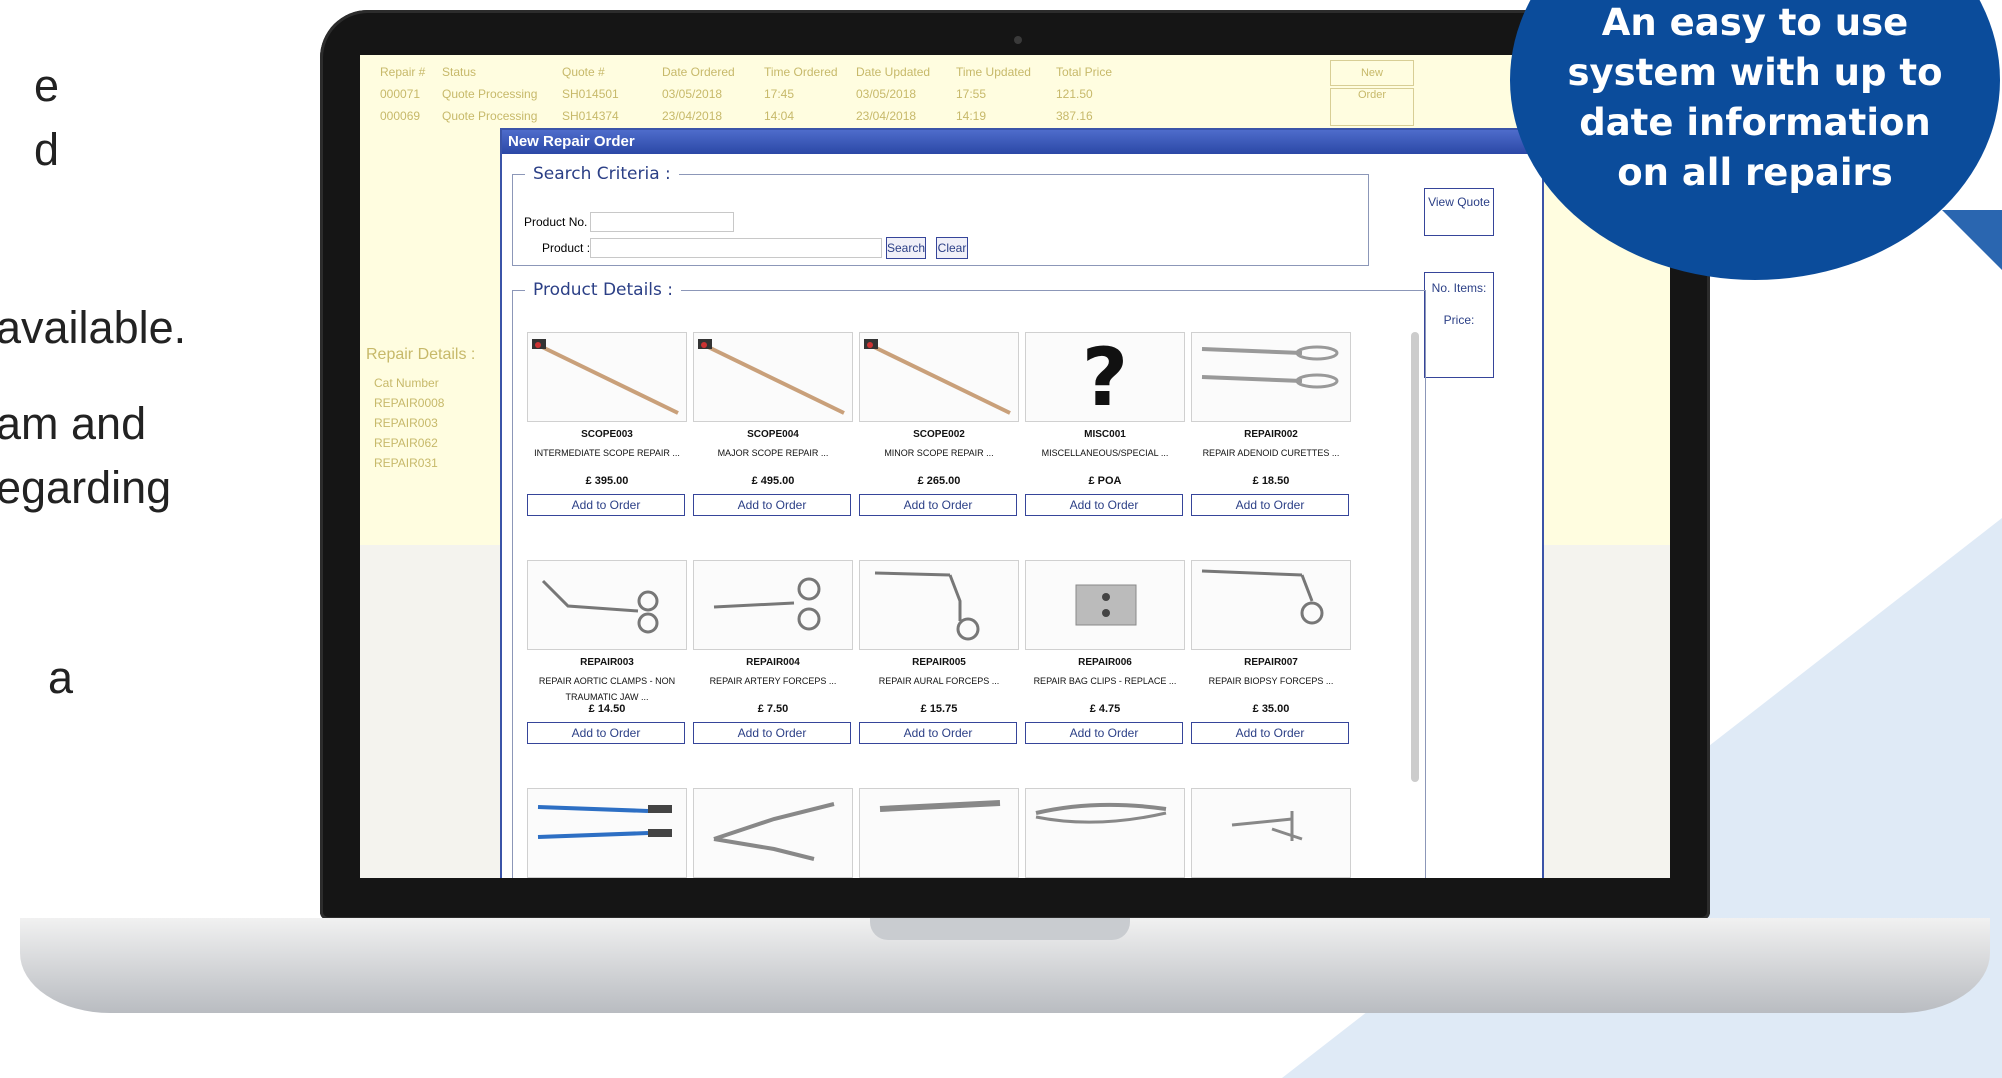 The height and width of the screenshot is (1078, 2002). Describe the element at coordinates (93, 327) in the screenshot. I see `left-text-line: available.` at that location.